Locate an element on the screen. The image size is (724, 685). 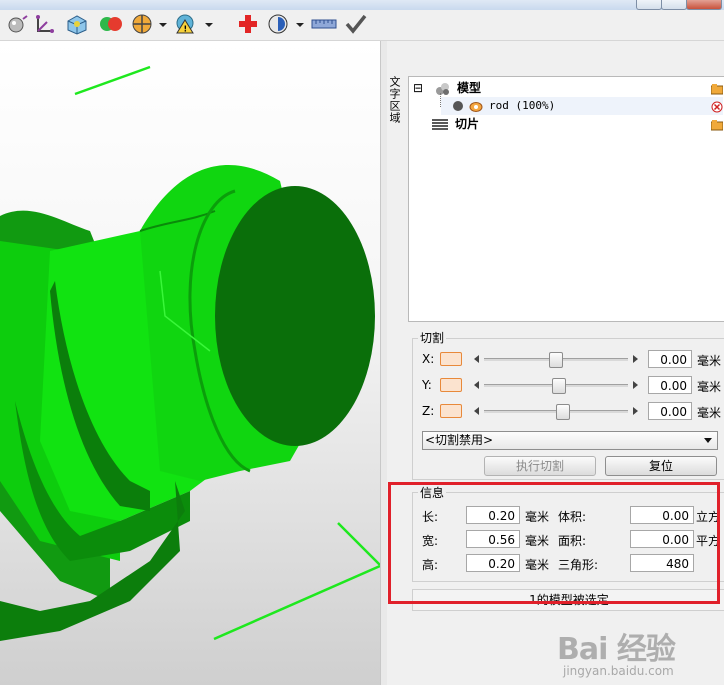
cut-x-toggle is located at coordinates (451, 359).